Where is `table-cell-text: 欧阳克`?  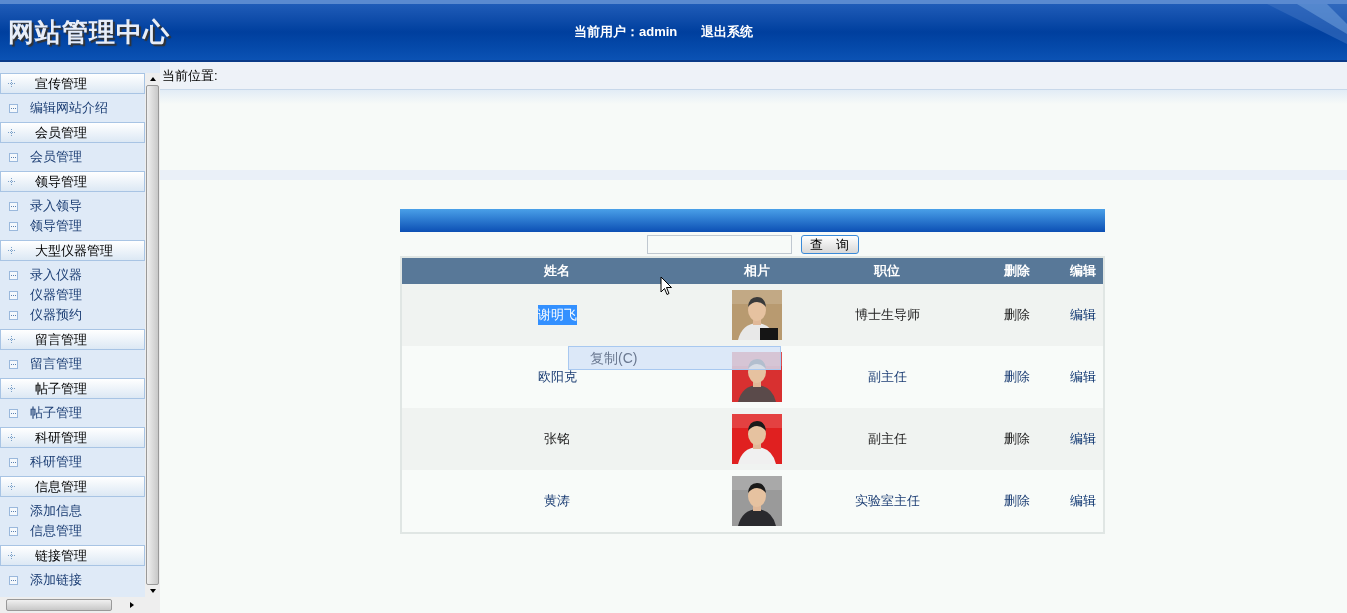
table-cell-text: 欧阳克 is located at coordinates (557, 377).